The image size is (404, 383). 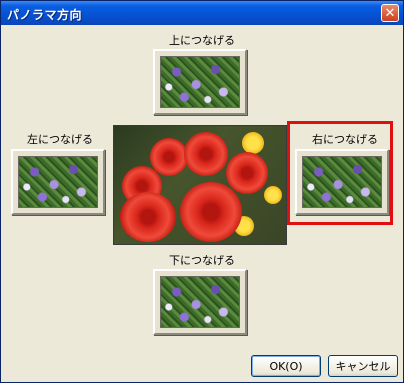 I want to click on ok-button: OK(O), so click(x=286, y=366).